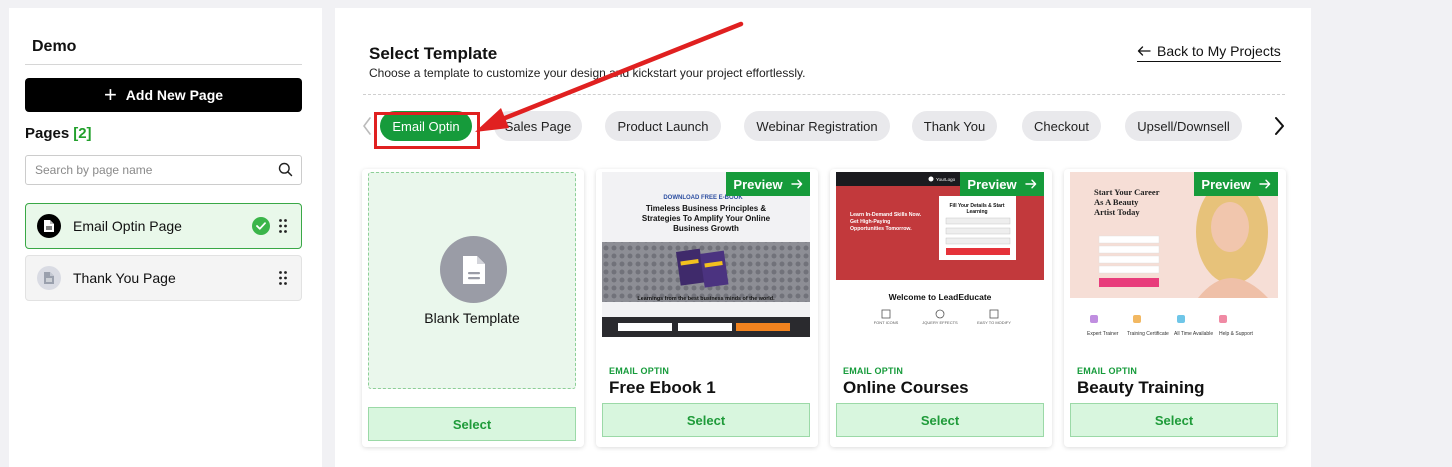 This screenshot has height=467, width=1452. I want to click on pages-heading: Pages [2], so click(58, 133).